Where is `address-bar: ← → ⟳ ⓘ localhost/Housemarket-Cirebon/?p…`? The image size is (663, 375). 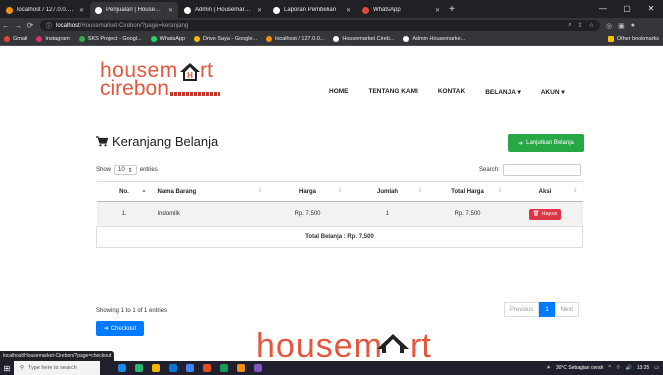
address-bar: ← → ⟳ ⓘ localhost/Housemarket-Cirebon/?p… is located at coordinates (331, 25).